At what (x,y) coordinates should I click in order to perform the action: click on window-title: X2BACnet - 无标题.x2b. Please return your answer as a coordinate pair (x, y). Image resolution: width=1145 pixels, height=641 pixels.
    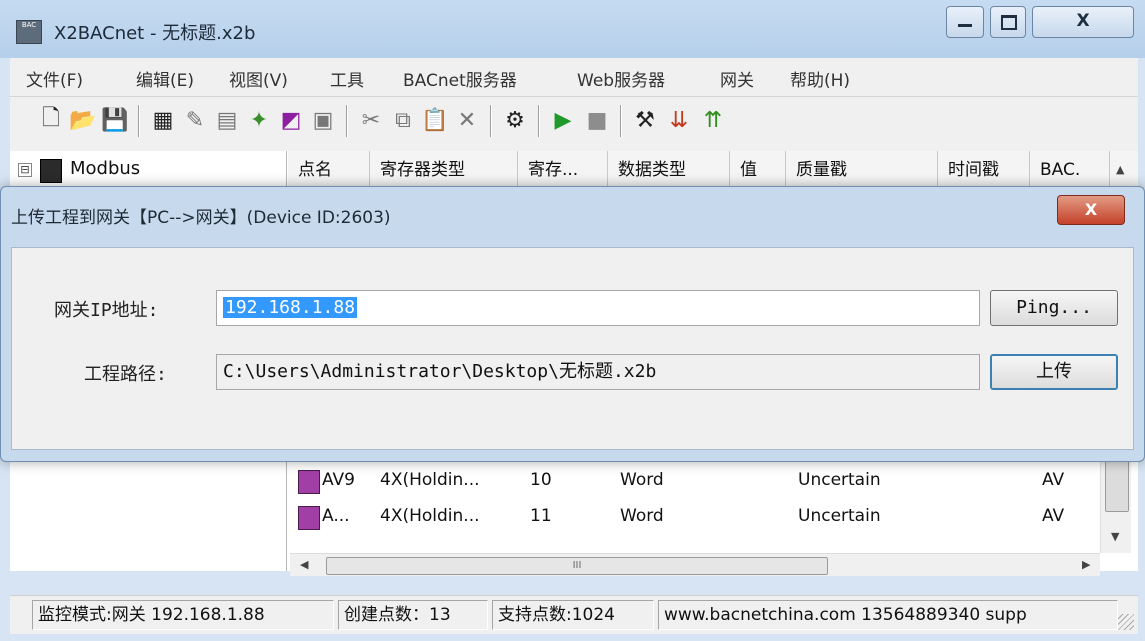
    Looking at the image, I should click on (155, 33).